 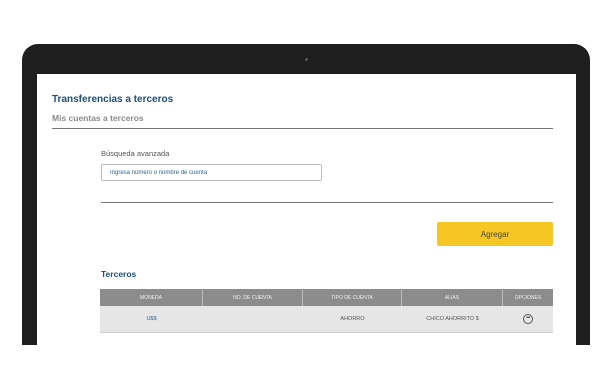 I want to click on column-header-no-cuenta: NO. DE CUENTA, so click(x=253, y=297).